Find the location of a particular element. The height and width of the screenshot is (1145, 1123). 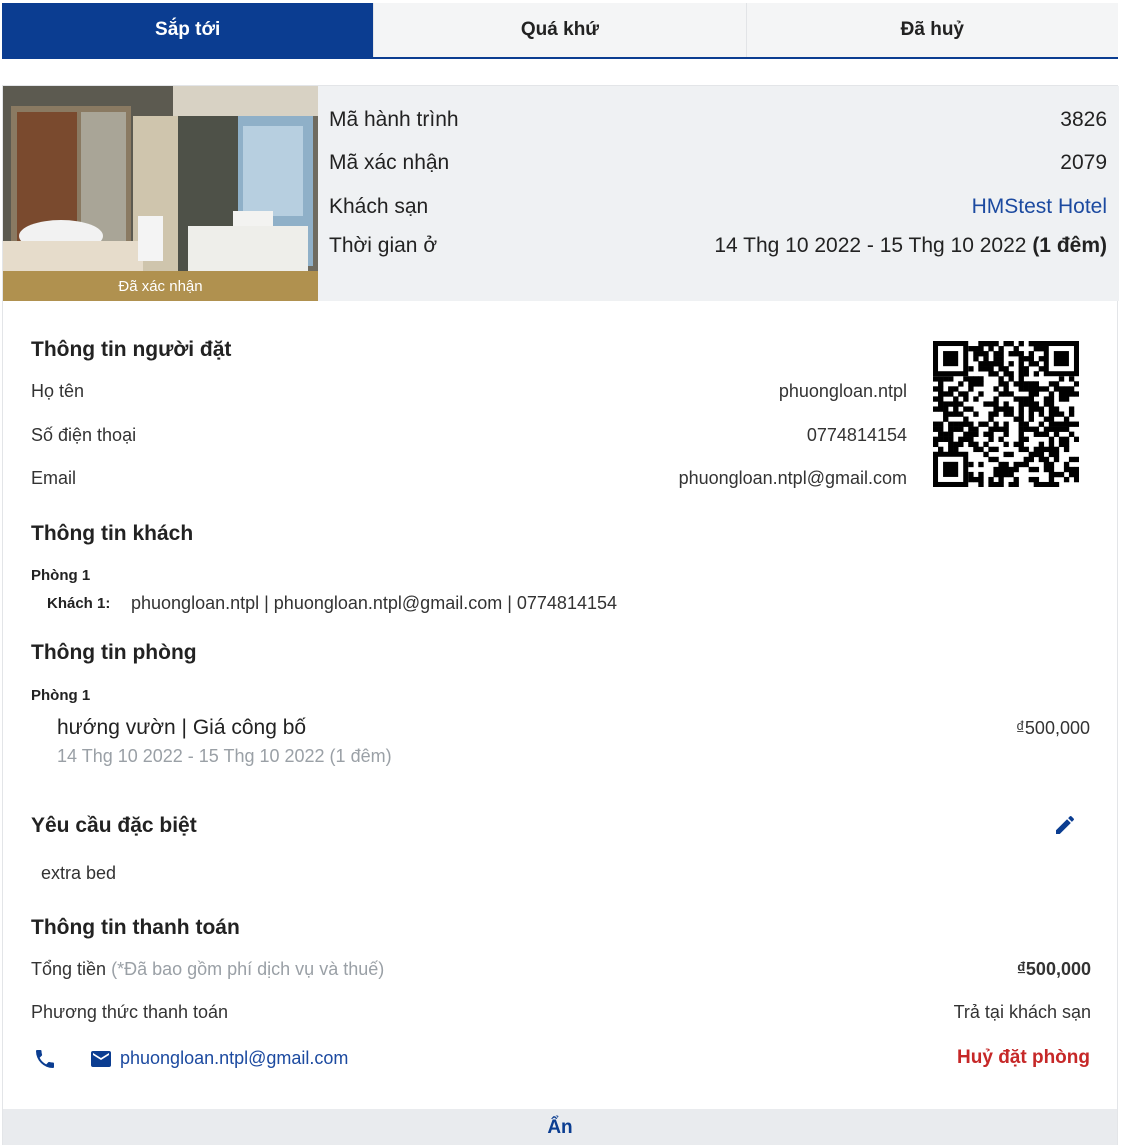

tab-cancelled: Đã huỷ is located at coordinates (932, 30).